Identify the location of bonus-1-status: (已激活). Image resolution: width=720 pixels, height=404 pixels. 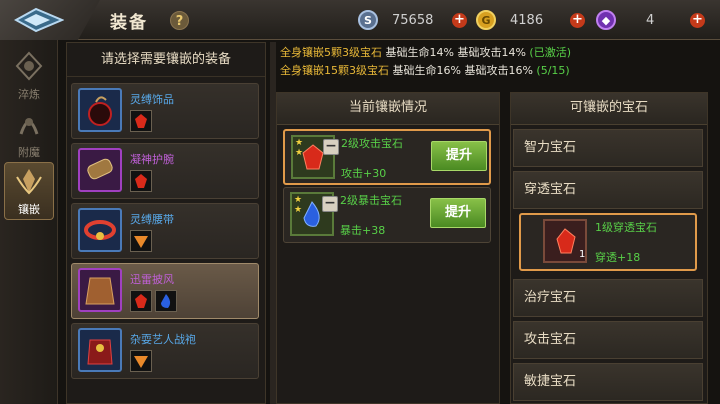
(550, 52).